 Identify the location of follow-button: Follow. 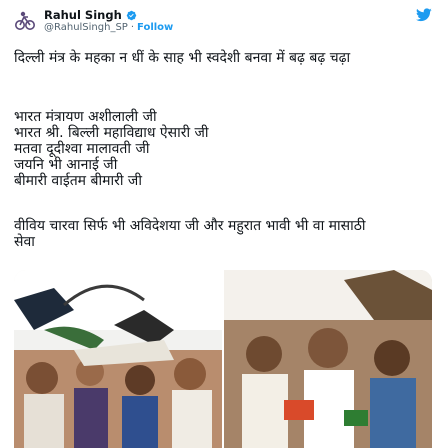
(155, 28).